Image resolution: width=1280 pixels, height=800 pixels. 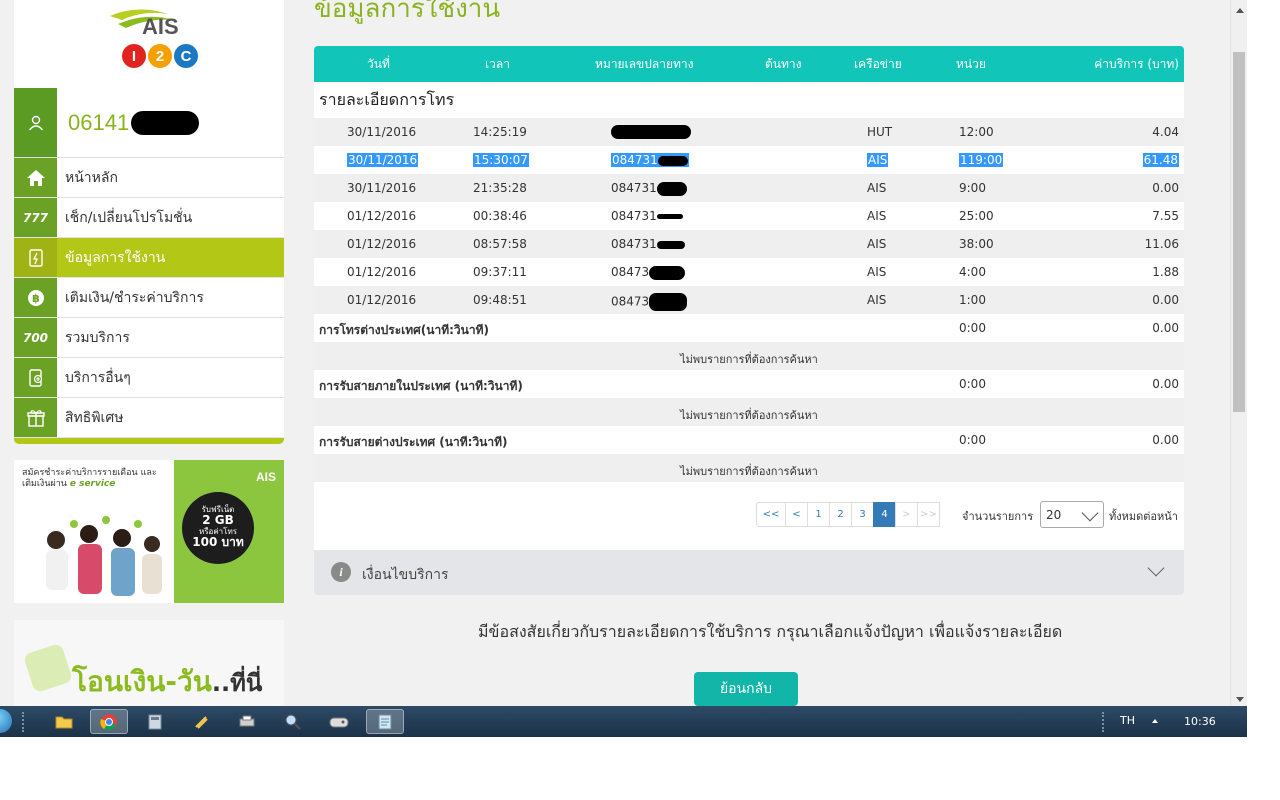 I want to click on col-origin: ต้นทาง, so click(x=783, y=63).